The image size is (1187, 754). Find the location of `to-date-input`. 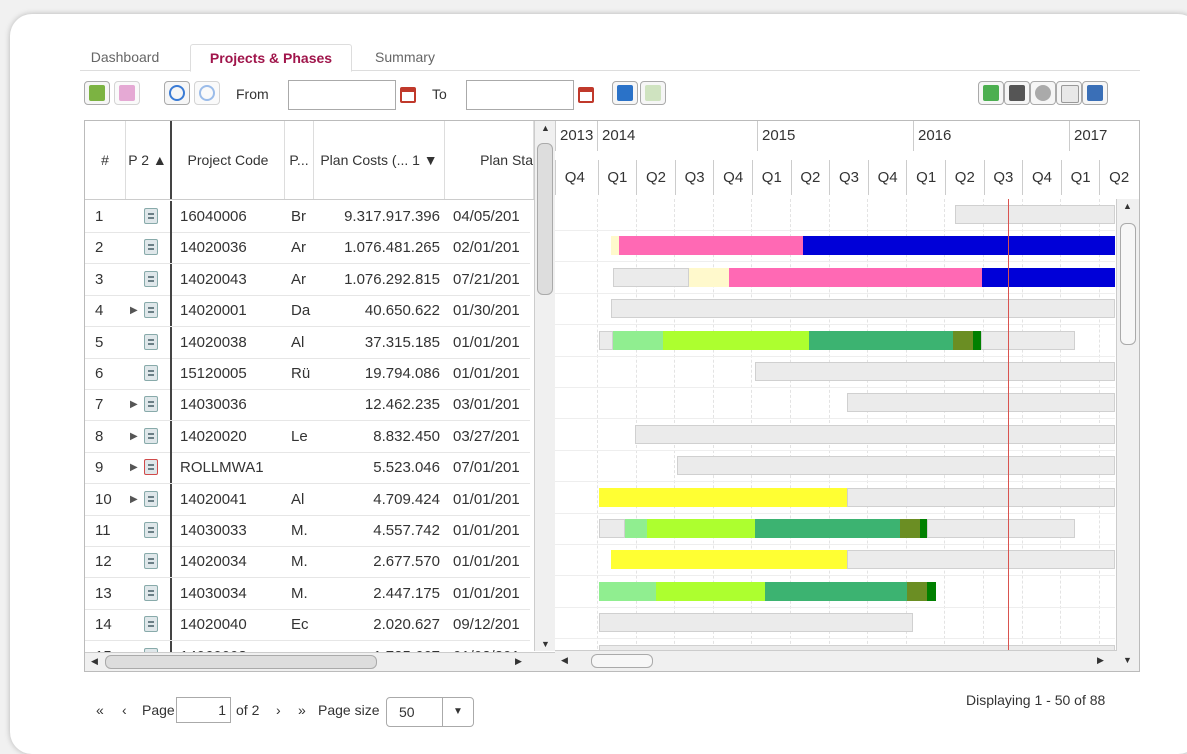

to-date-input is located at coordinates (520, 95).